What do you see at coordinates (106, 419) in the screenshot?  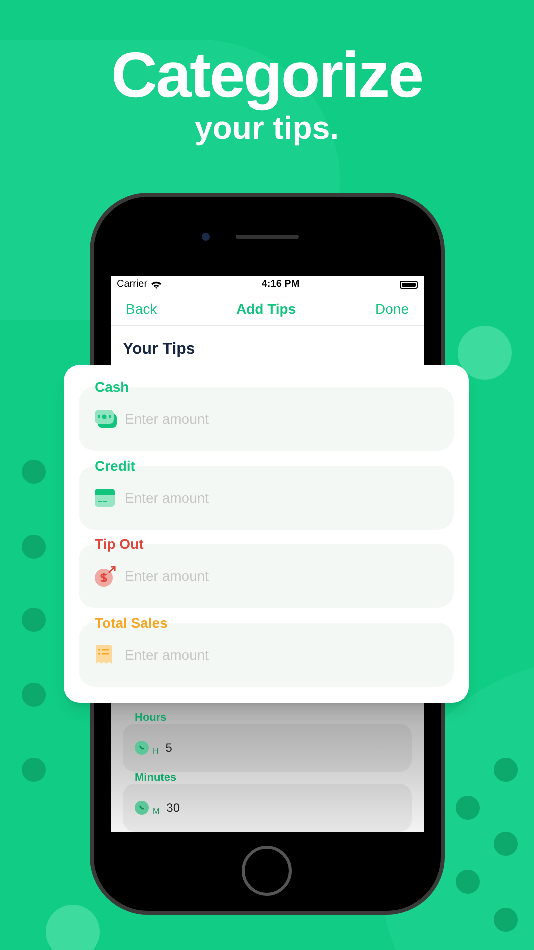 I see `cash-icon` at bounding box center [106, 419].